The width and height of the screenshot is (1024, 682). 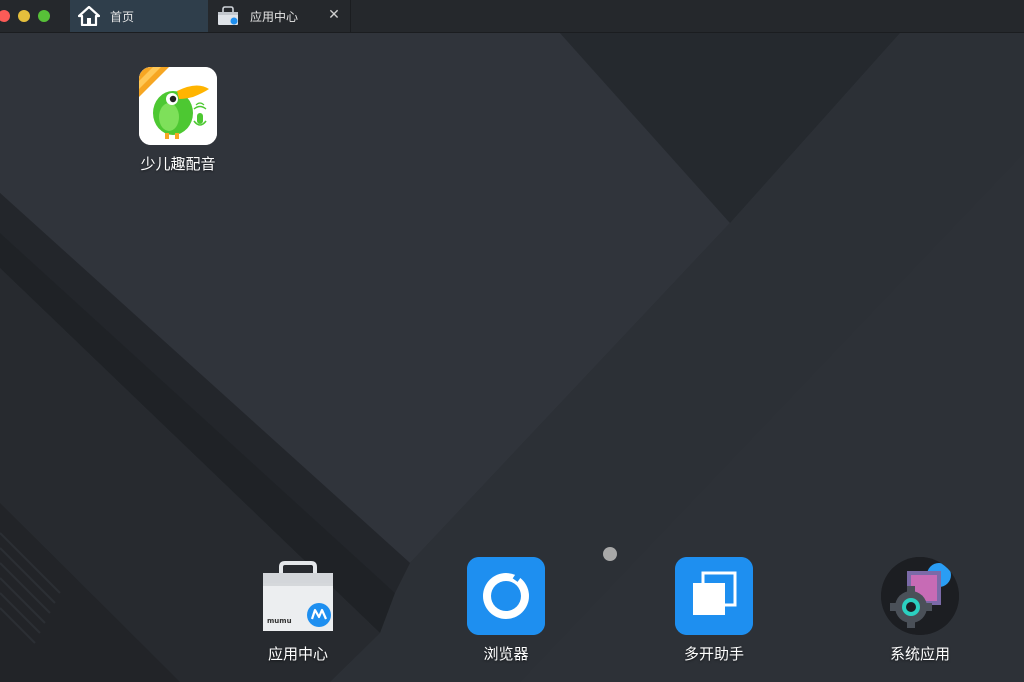 What do you see at coordinates (298, 596) in the screenshot?
I see `app-center-bag-icon: mumu` at bounding box center [298, 596].